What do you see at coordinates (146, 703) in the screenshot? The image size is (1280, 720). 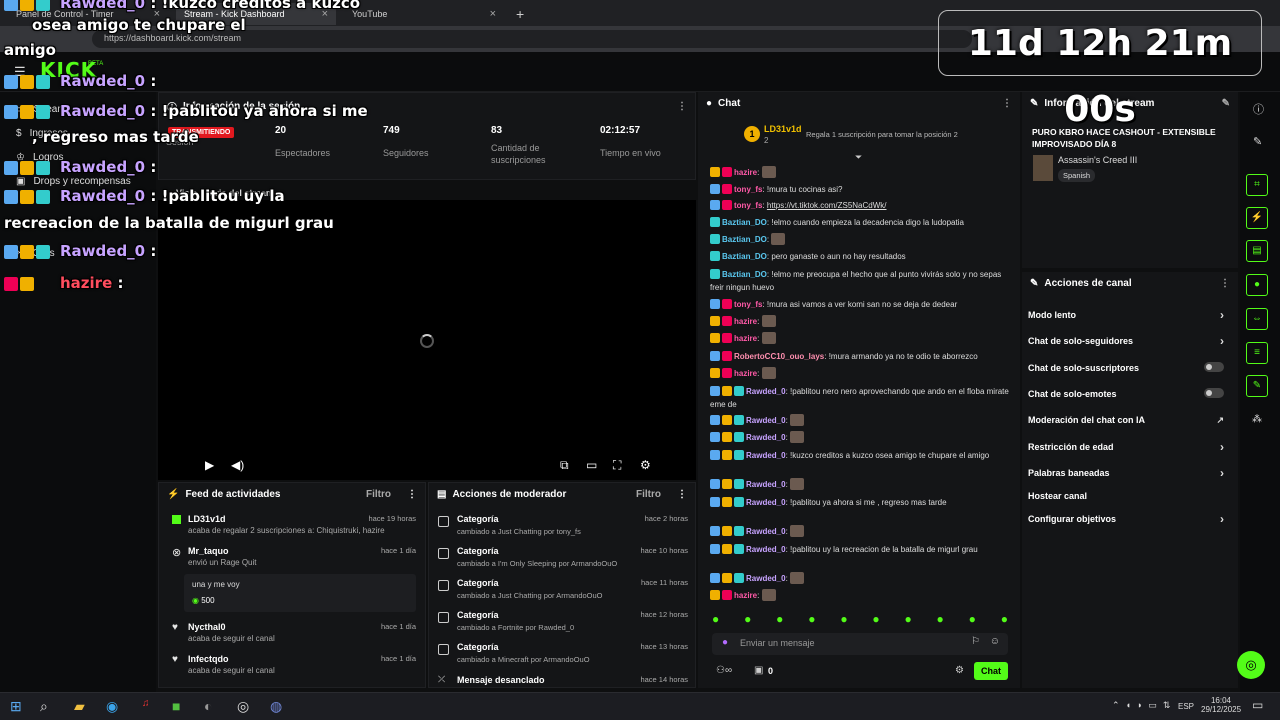 I see `app-icon: ♫` at bounding box center [146, 703].